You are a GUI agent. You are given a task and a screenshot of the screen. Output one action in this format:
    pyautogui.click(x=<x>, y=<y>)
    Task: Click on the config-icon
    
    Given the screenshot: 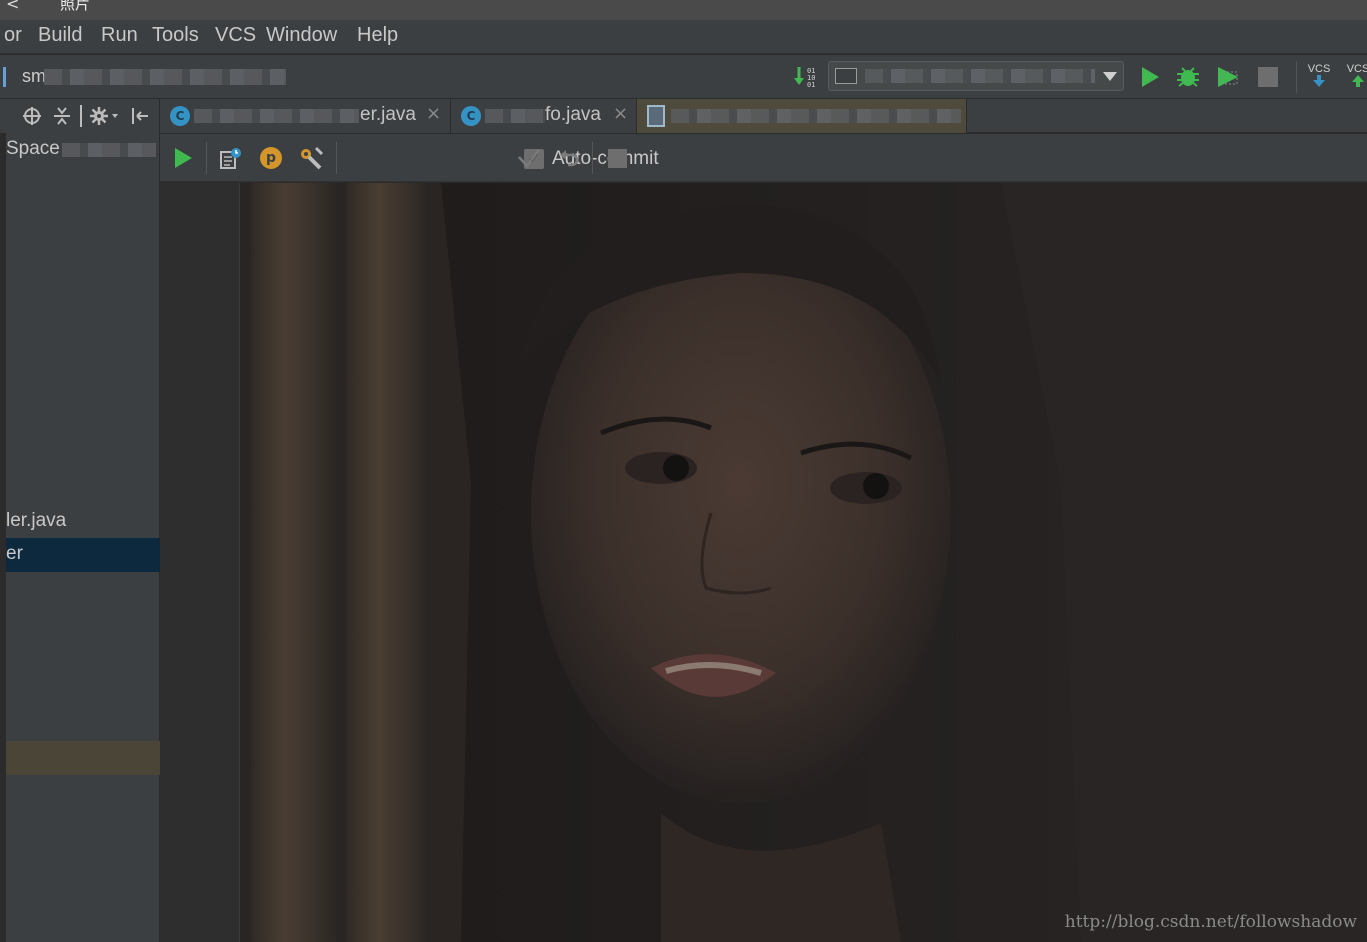 What is the action you would take?
    pyautogui.click(x=846, y=76)
    